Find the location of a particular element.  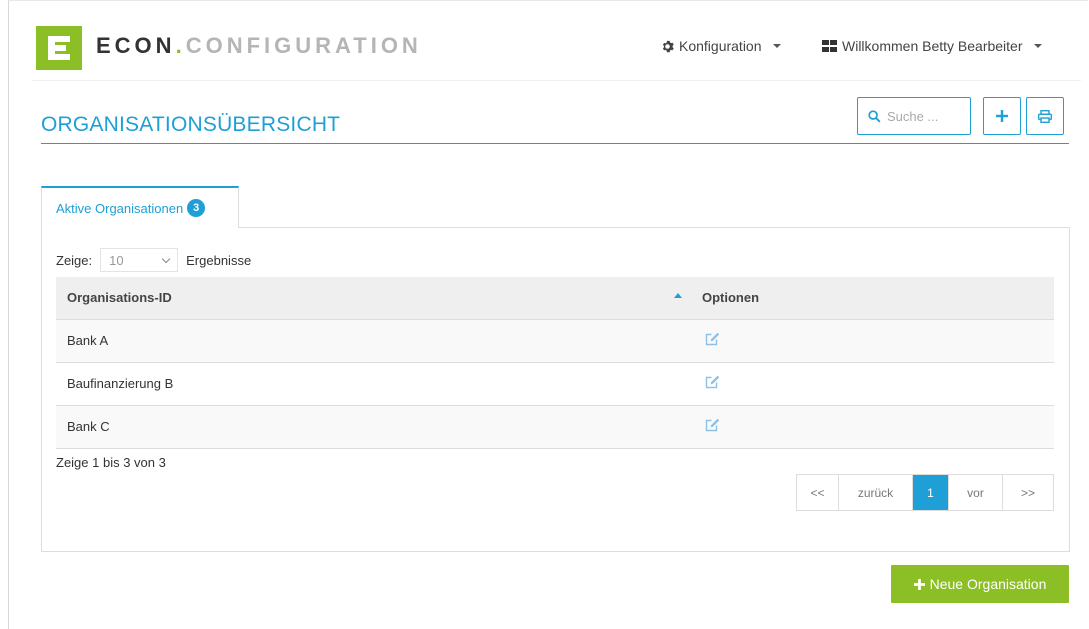

page-length-value: 10 is located at coordinates (116, 260).